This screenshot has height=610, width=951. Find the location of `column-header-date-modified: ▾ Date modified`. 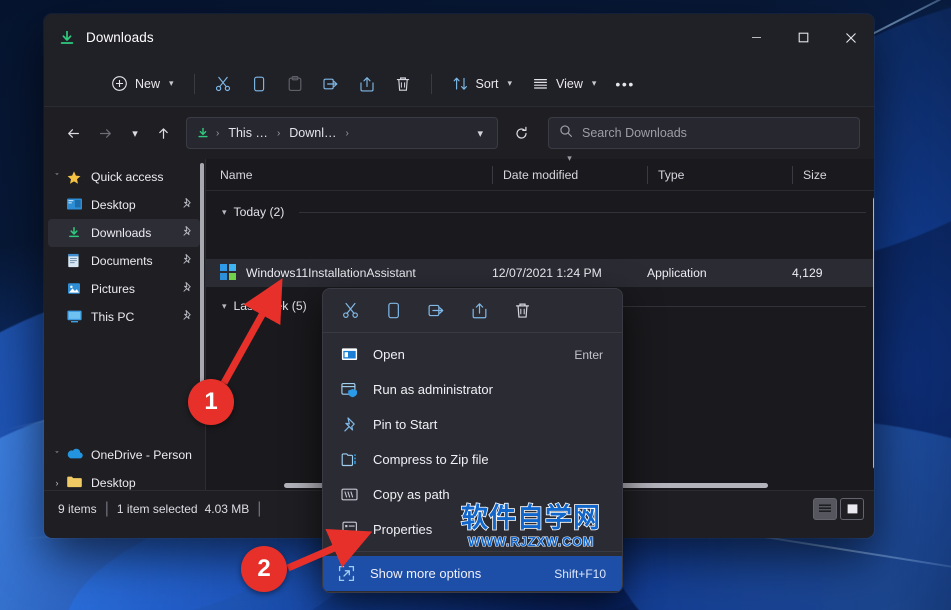

column-header-date-modified: ▾ Date modified is located at coordinates (569, 172).